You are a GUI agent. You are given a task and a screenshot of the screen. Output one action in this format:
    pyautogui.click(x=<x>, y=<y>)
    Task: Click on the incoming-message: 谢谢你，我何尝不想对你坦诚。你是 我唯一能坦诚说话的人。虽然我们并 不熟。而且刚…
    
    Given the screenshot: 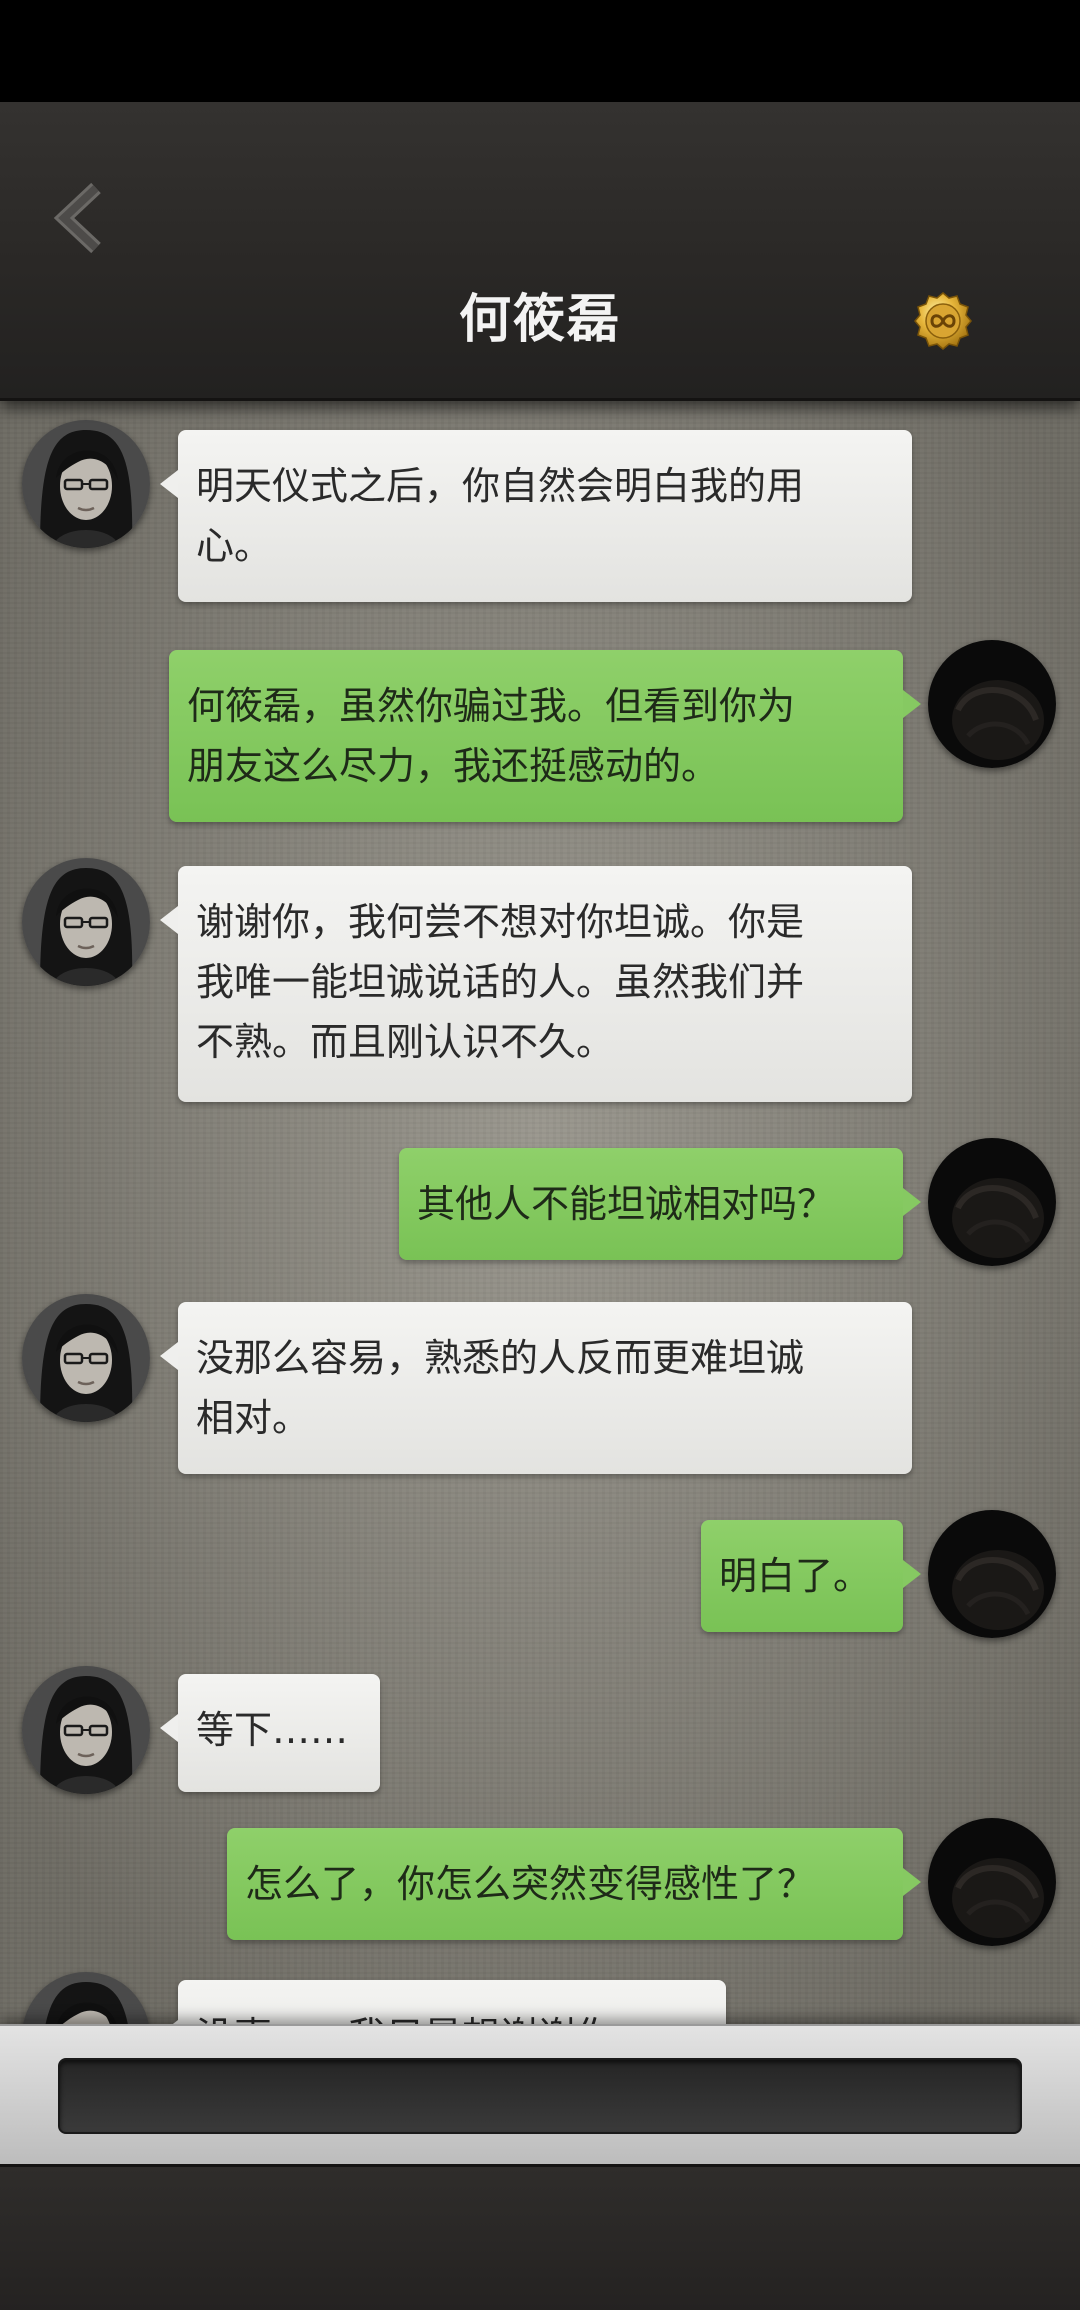 What is the action you would take?
    pyautogui.click(x=536, y=984)
    